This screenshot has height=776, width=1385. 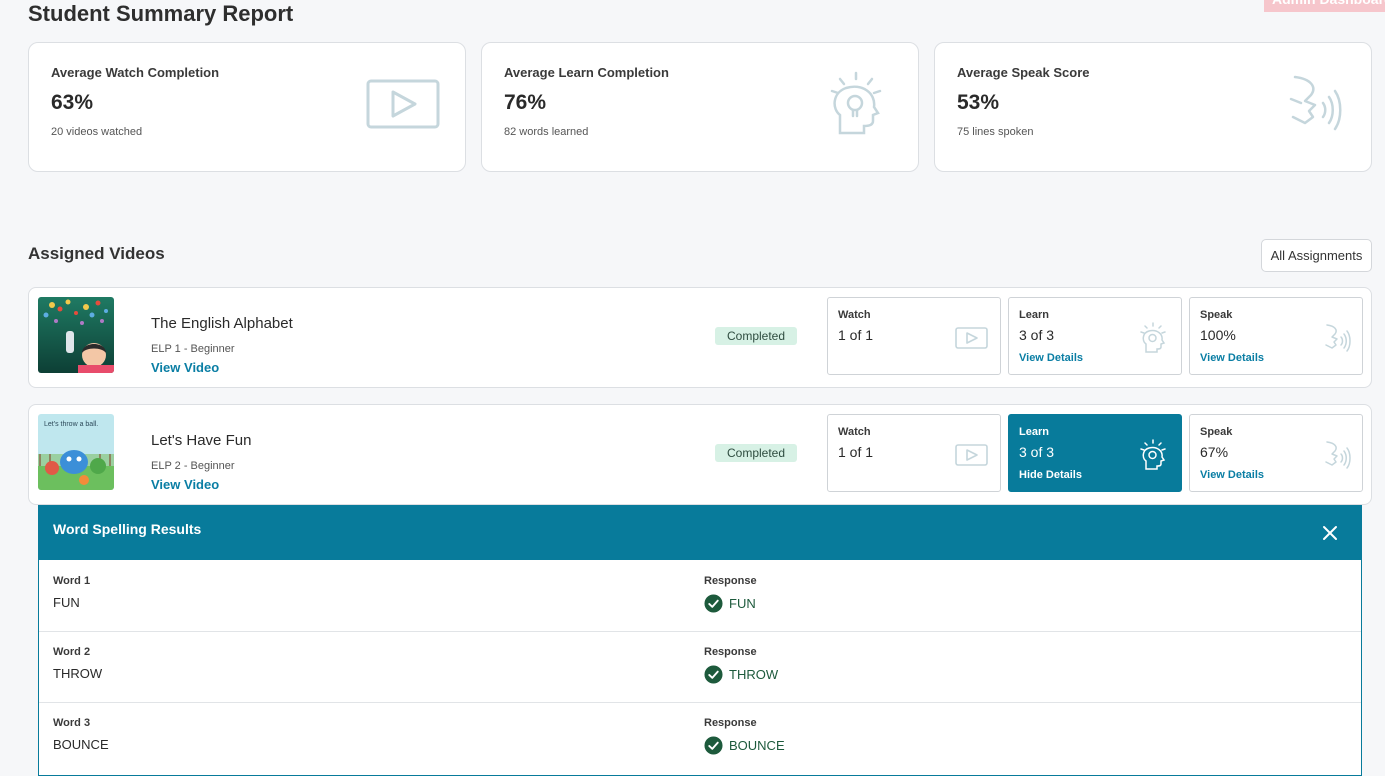 What do you see at coordinates (1324, 6) in the screenshot?
I see `admin-dashboard-link: Admin Dashboard` at bounding box center [1324, 6].